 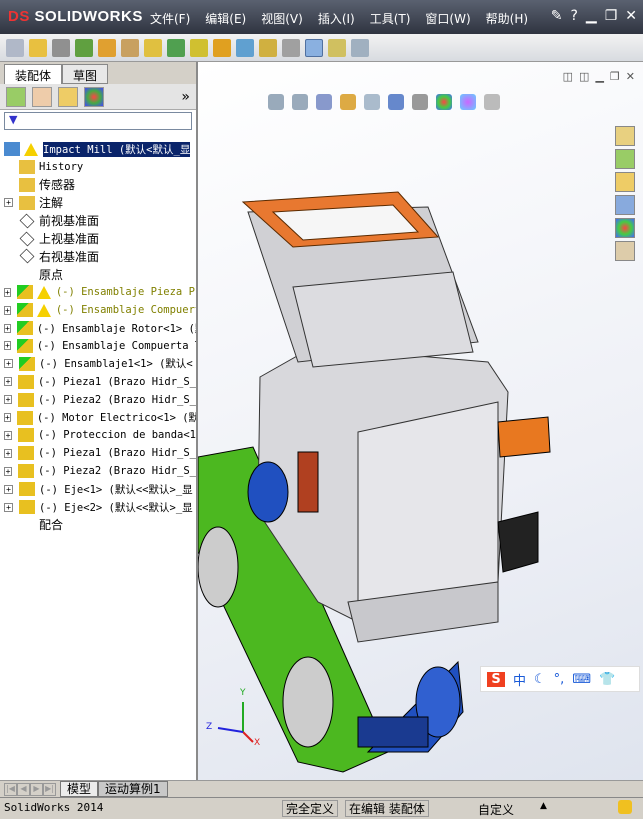 What do you see at coordinates (79, 789) in the screenshot?
I see `tab-model: 模型` at bounding box center [79, 789].